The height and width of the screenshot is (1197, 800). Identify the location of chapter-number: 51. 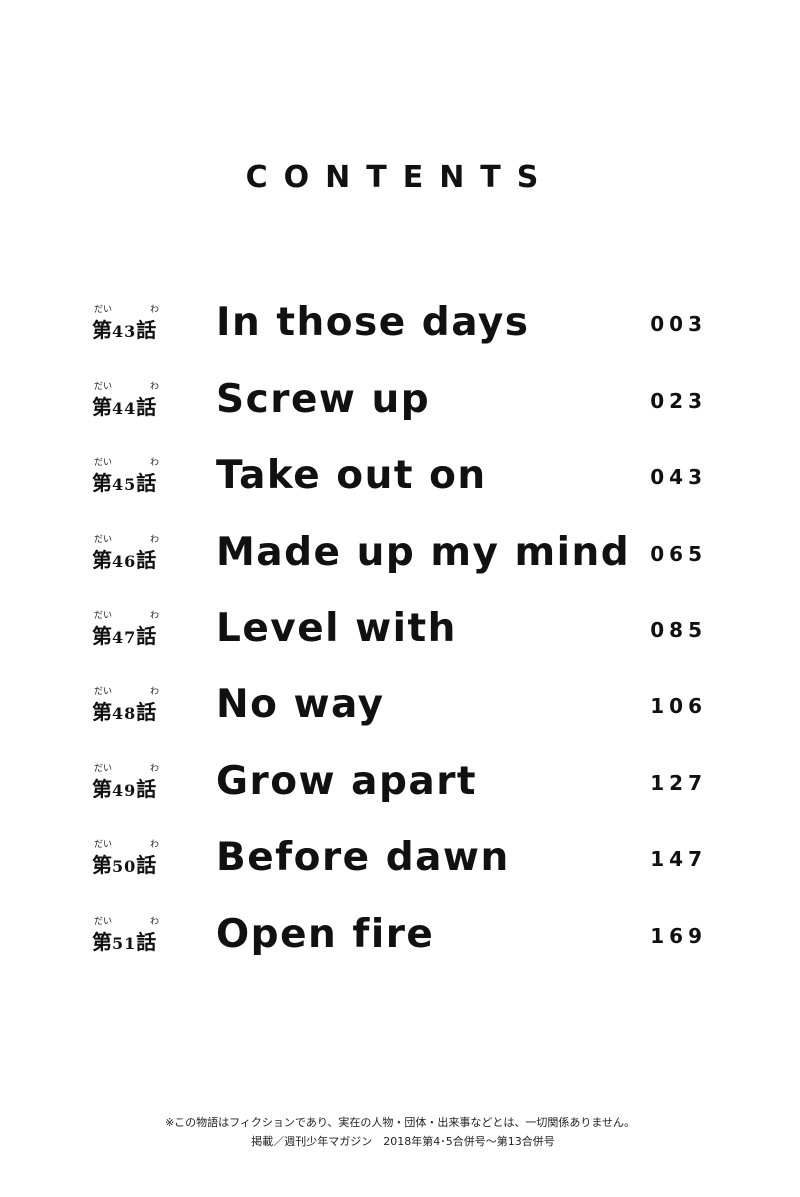
(124, 943).